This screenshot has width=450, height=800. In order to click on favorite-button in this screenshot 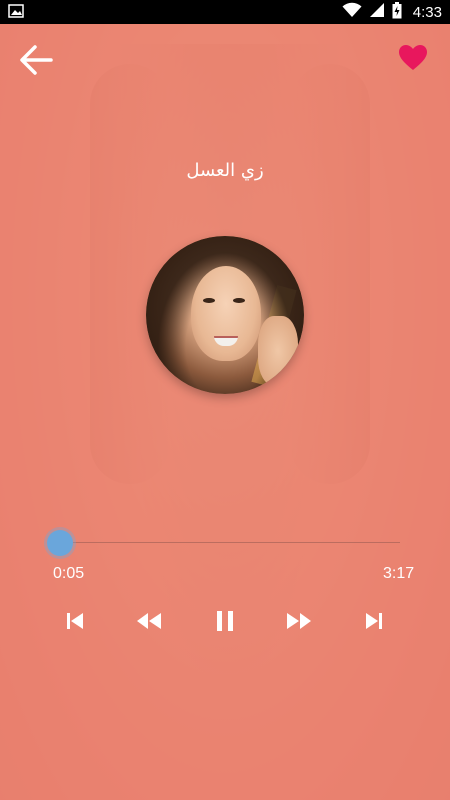, I will do `click(413, 57)`.